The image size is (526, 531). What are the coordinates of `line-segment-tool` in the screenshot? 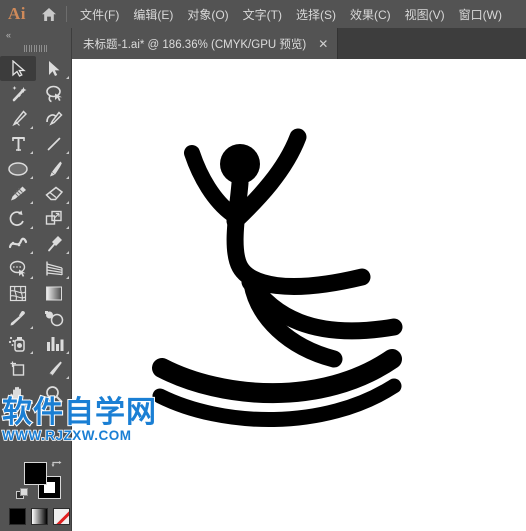 It's located at (54, 143).